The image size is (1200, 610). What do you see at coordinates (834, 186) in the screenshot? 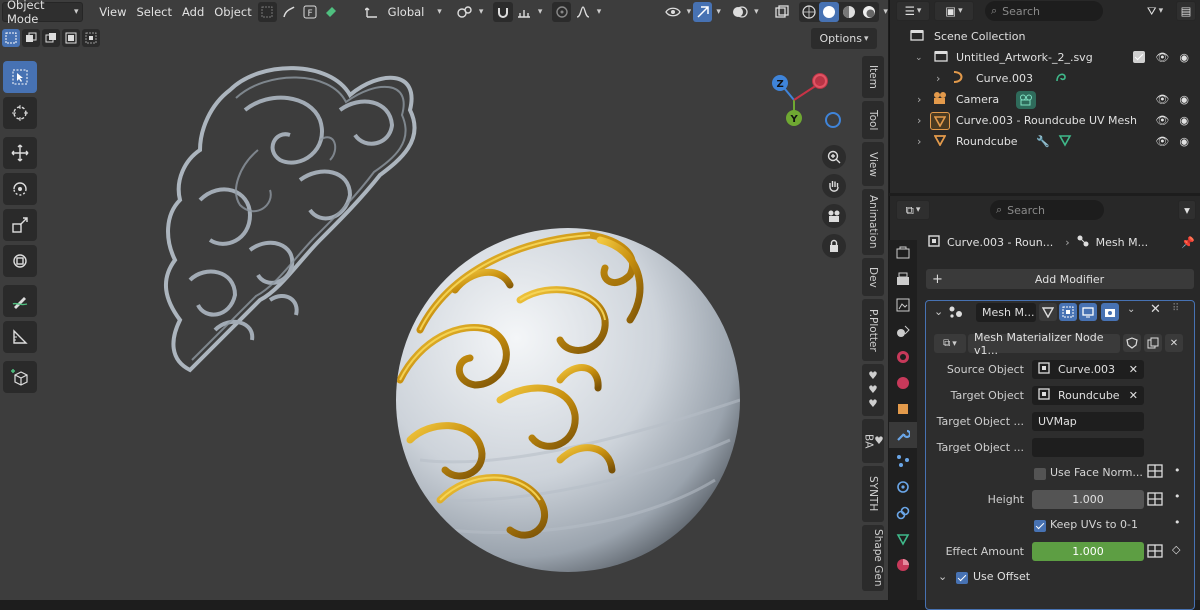
I see `pan-hand-icon` at bounding box center [834, 186].